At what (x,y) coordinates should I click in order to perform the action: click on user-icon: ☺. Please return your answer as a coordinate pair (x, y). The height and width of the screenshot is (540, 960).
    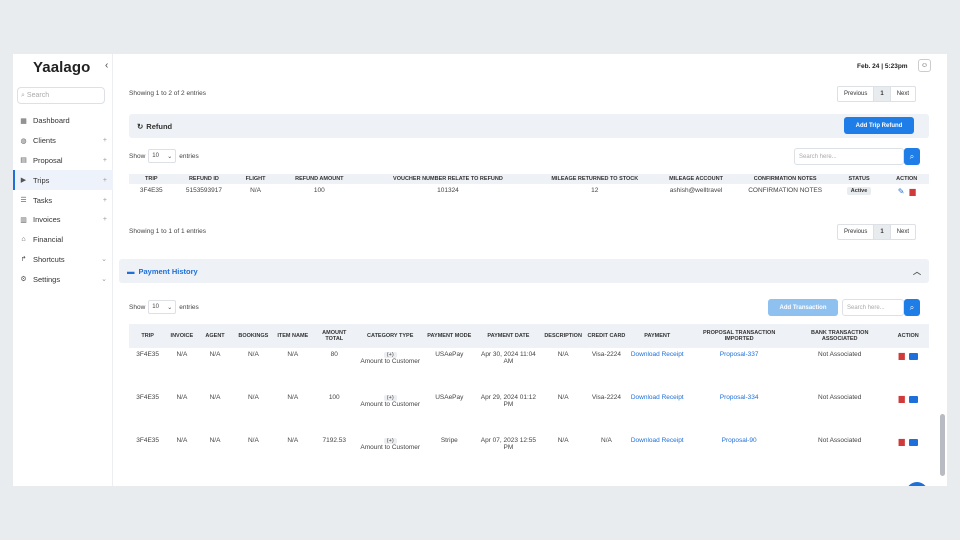
    Looking at the image, I should click on (924, 65).